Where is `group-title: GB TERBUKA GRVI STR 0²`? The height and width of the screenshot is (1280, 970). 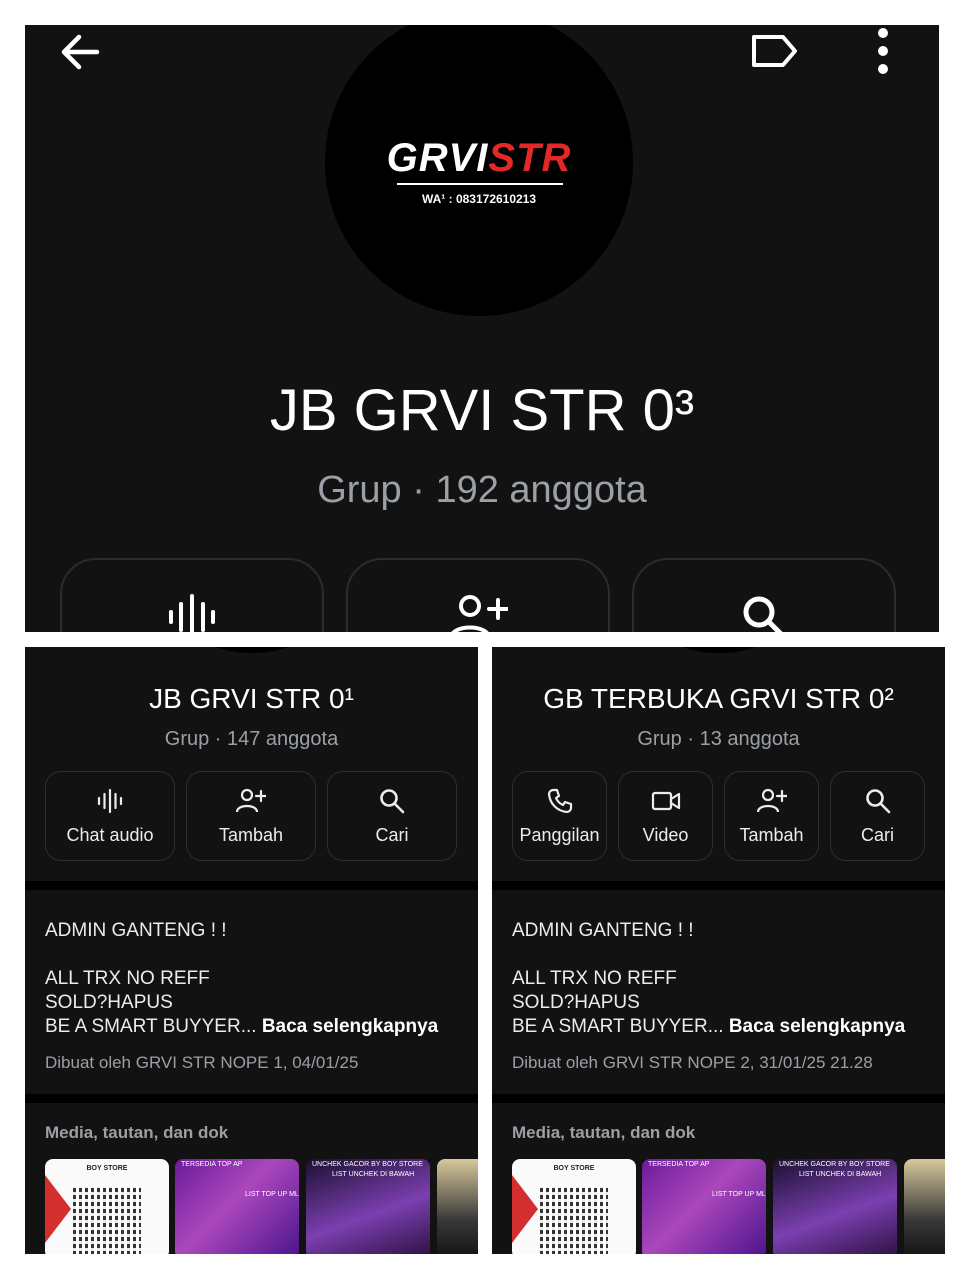 group-title: GB TERBUKA GRVI STR 0² is located at coordinates (718, 698).